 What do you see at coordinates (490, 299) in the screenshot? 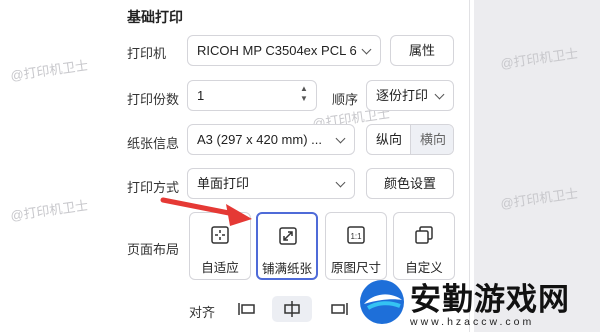
I see `brand-name: 安勤游戏网` at bounding box center [490, 299].